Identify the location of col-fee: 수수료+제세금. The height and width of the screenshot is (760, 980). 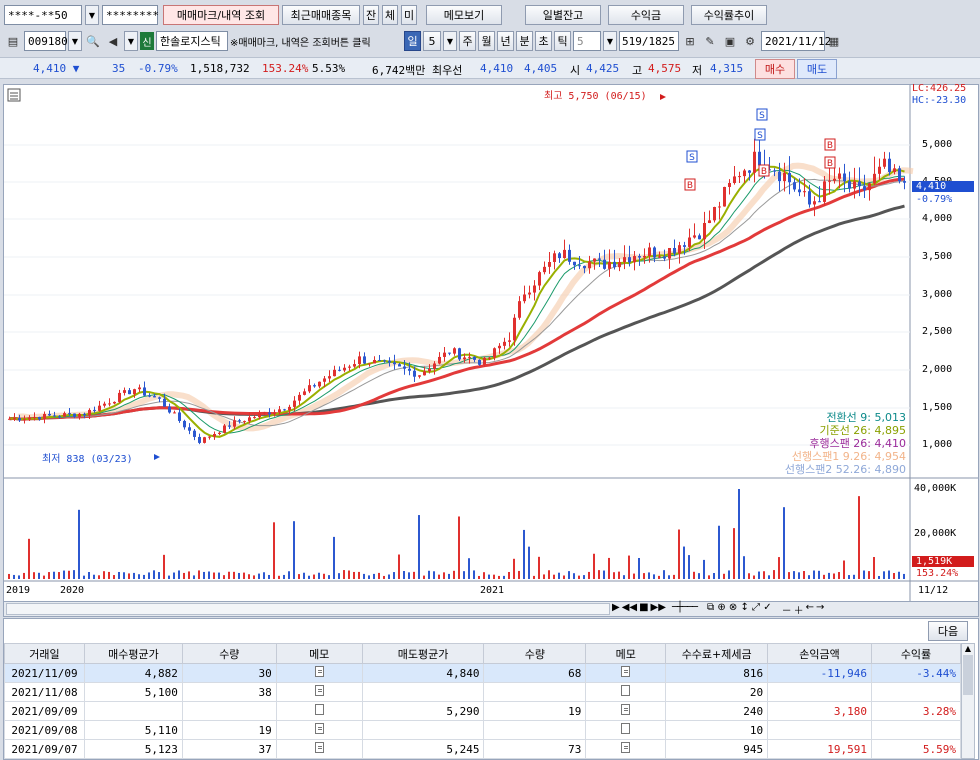
(717, 653).